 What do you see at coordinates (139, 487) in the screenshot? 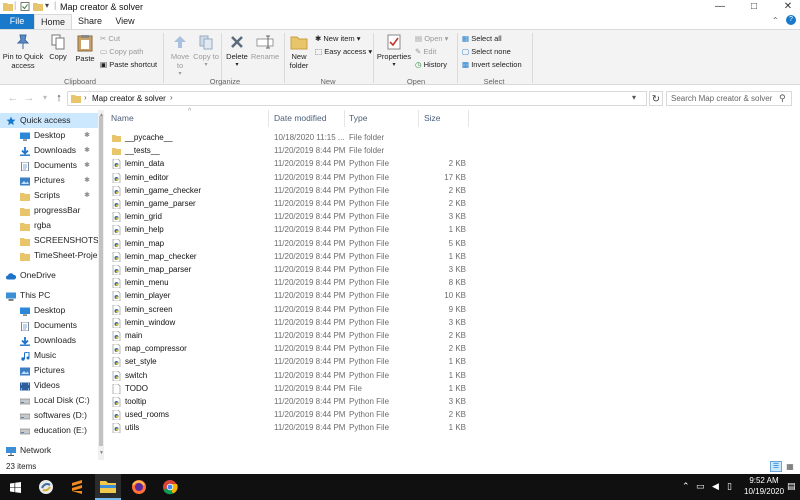
I see `firefox-app` at bounding box center [139, 487].